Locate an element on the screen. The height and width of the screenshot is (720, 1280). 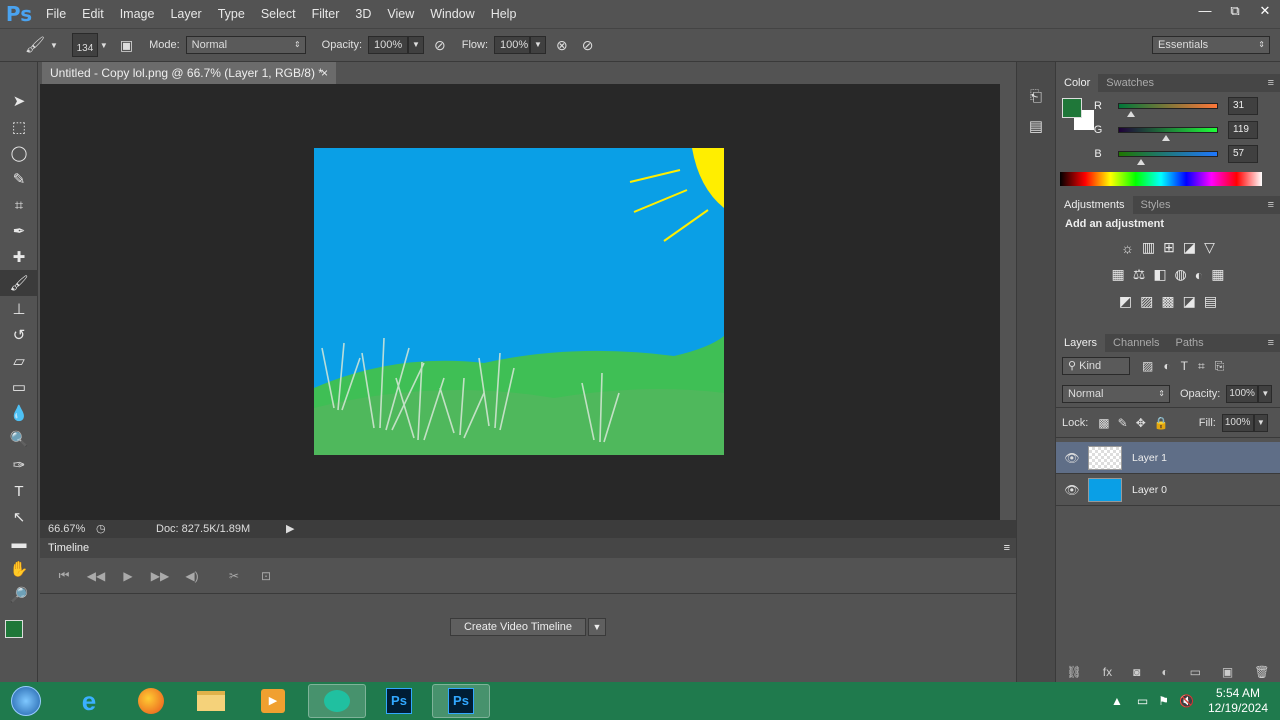
menu-window: Window is located at coordinates (452, 14).